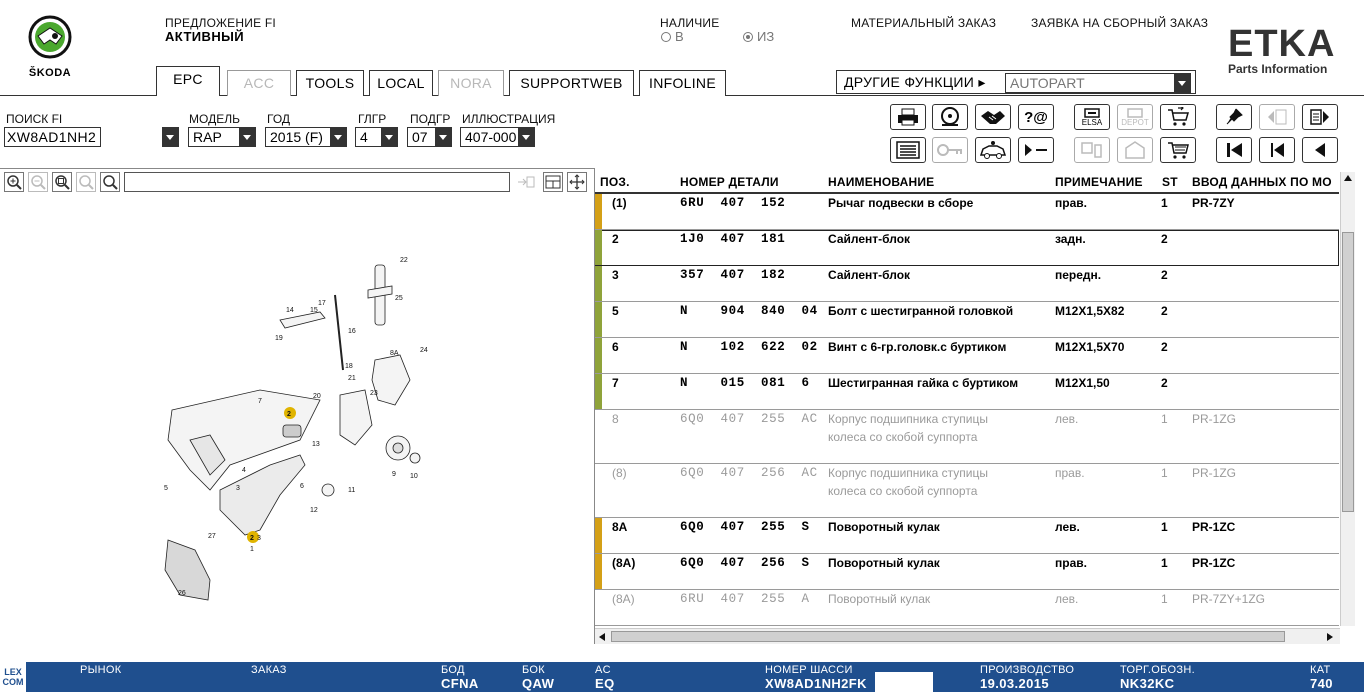 This screenshot has width=1364, height=692. What do you see at coordinates (1092, 117) in the screenshot?
I see `elsa-button: ELSA` at bounding box center [1092, 117].